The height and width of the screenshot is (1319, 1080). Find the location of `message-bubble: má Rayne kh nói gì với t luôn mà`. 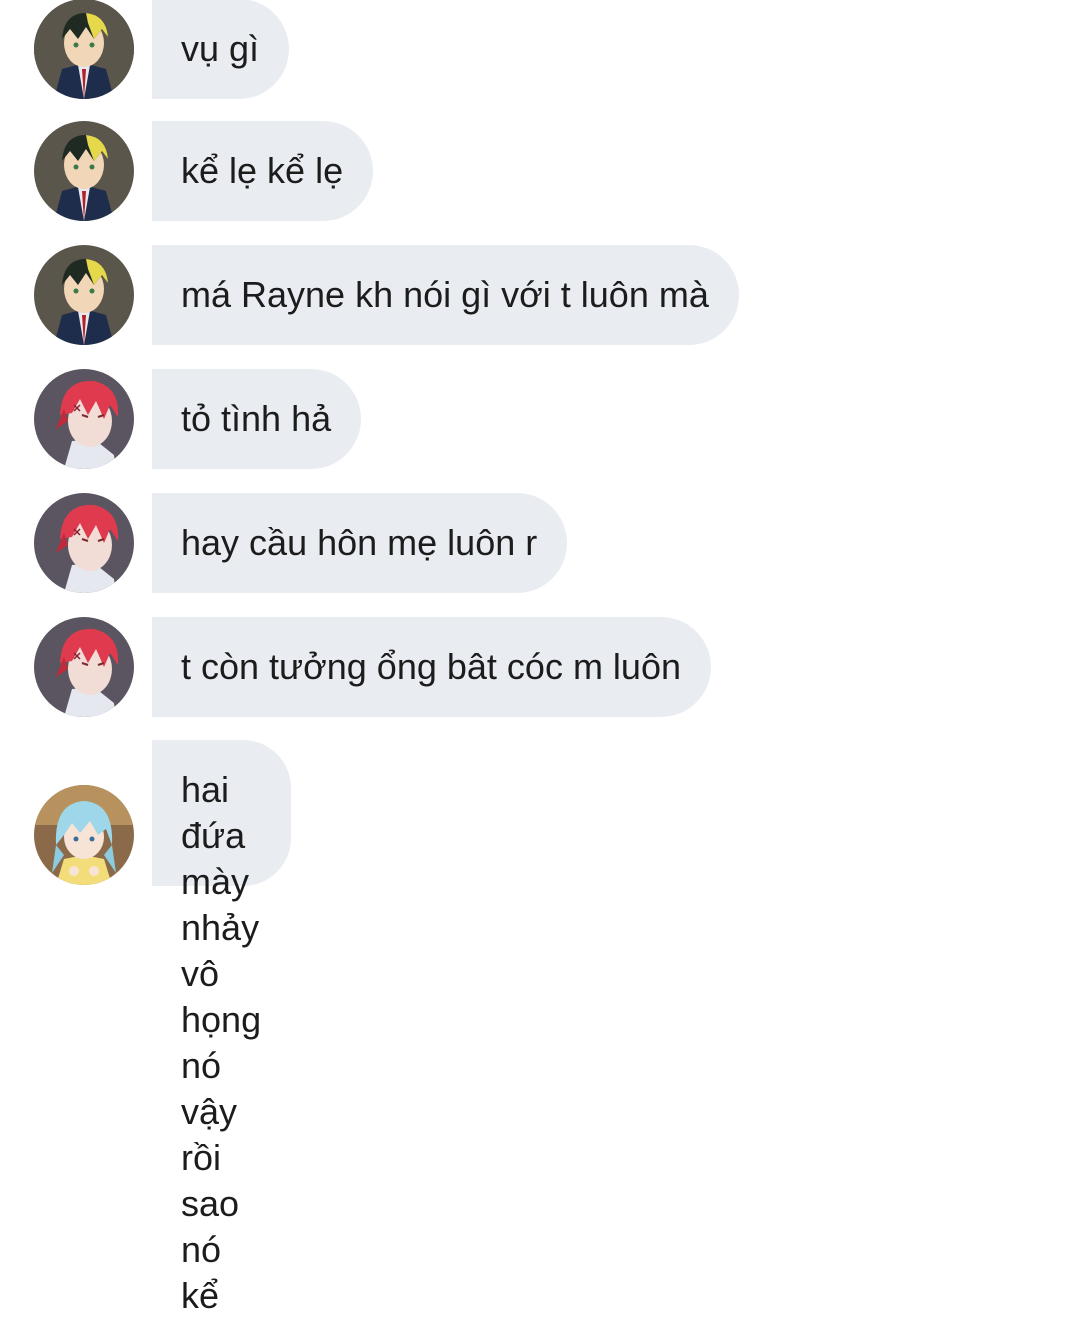

message-bubble: má Rayne kh nói gì với t luôn mà is located at coordinates (445, 295).